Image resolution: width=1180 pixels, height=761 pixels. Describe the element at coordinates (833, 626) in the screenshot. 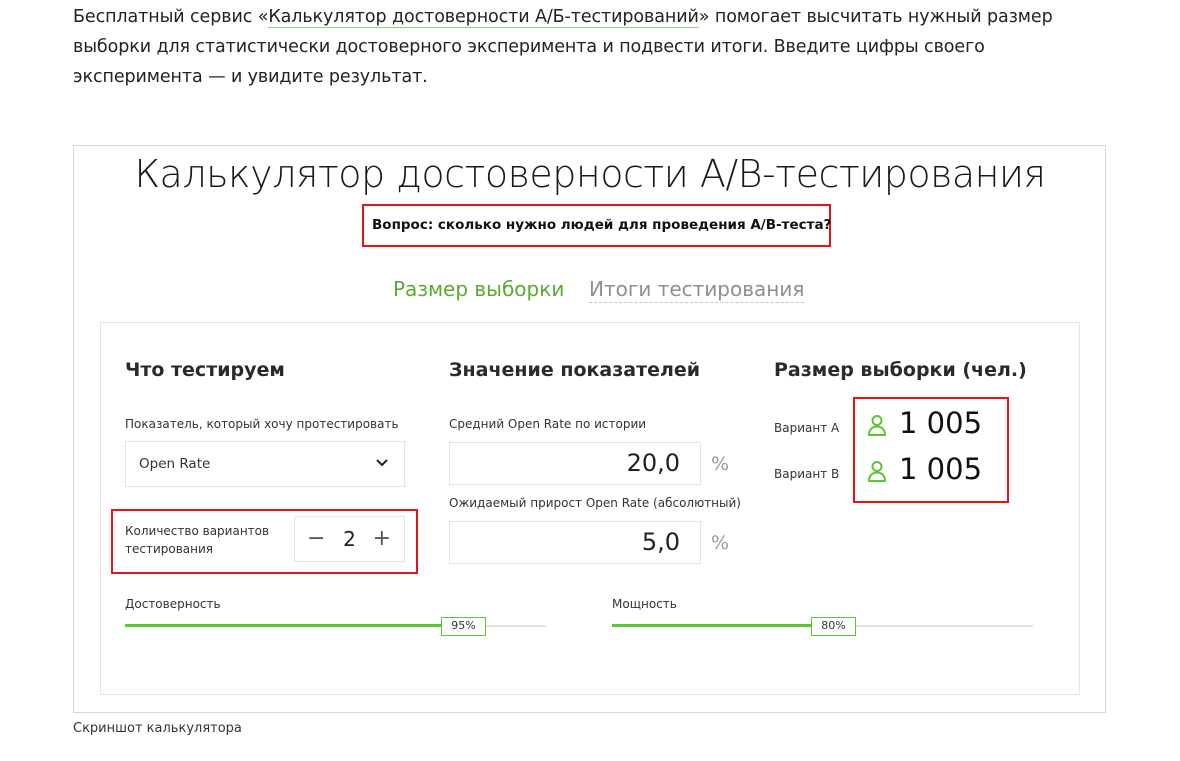

I see `power-slider-handle: 80%` at that location.